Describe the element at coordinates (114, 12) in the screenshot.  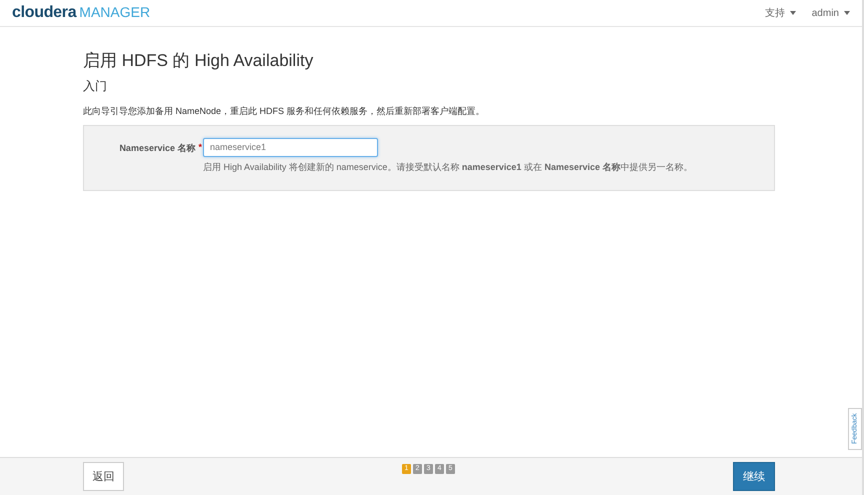
I see `logo-product: MANAGER` at that location.